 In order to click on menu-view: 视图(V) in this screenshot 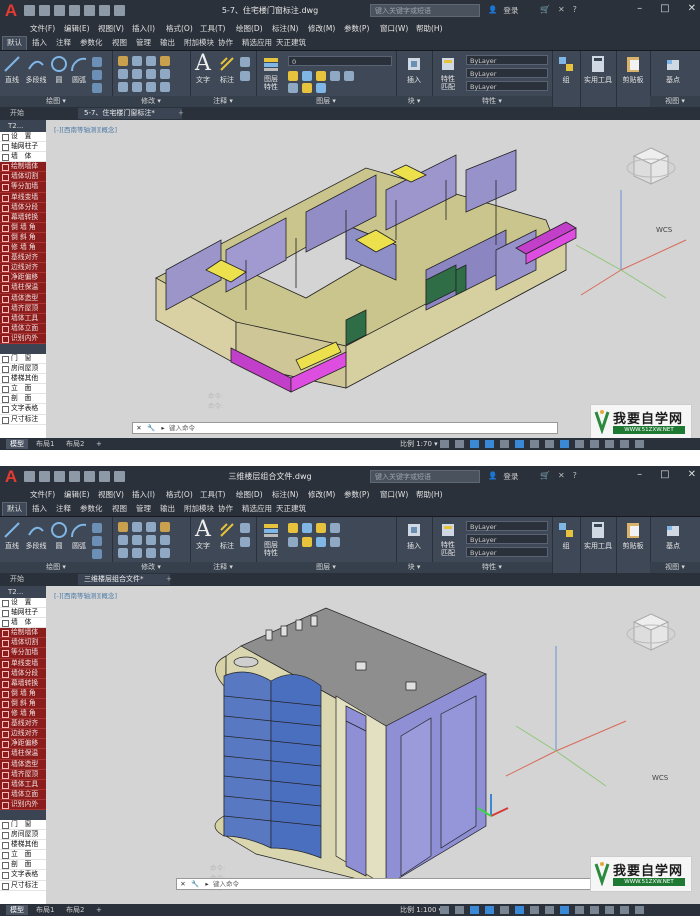, I will do `click(111, 28)`.